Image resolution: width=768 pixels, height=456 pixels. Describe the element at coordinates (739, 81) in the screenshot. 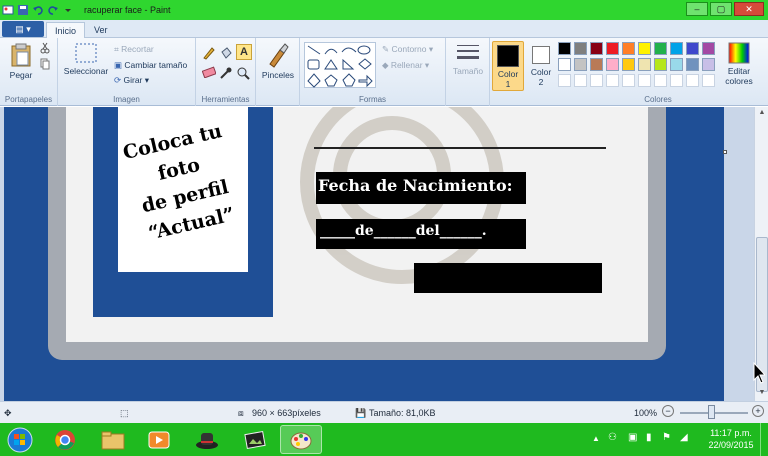

I see `edit-colors-label-2: colores` at that location.